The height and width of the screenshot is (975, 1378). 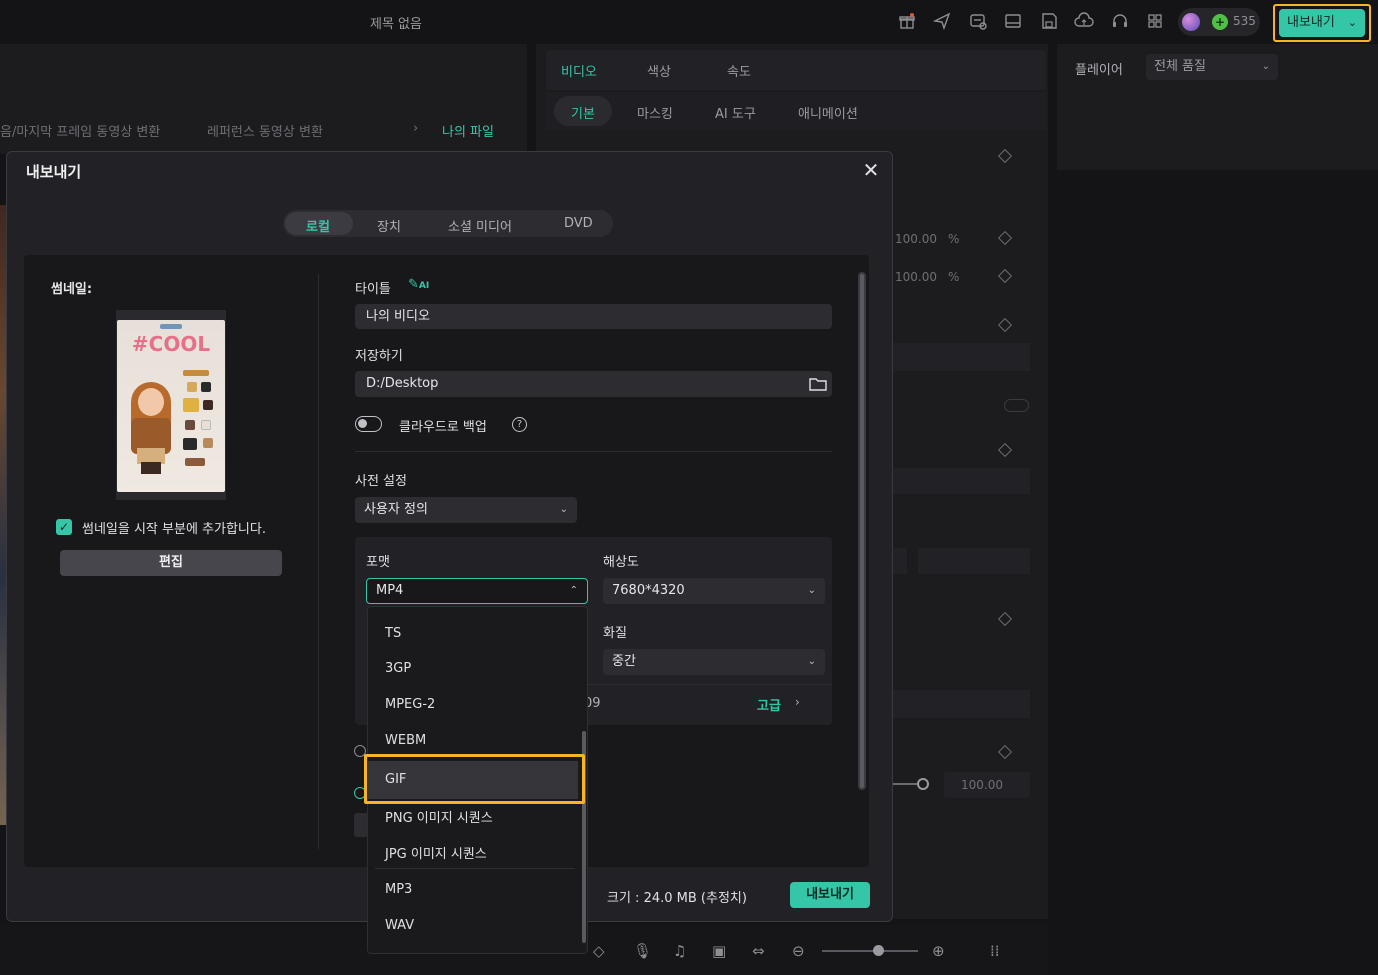 What do you see at coordinates (938, 951) in the screenshot?
I see `zoom-in-icon: ⊕` at bounding box center [938, 951].